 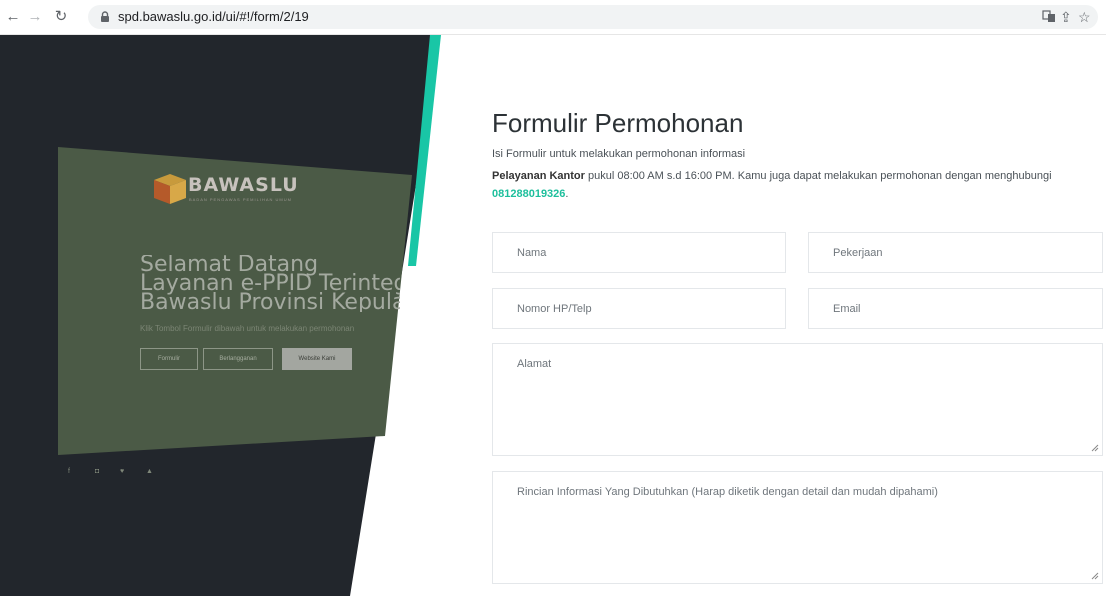 I want to click on alamat-placeholder: Alamat, so click(x=534, y=364).